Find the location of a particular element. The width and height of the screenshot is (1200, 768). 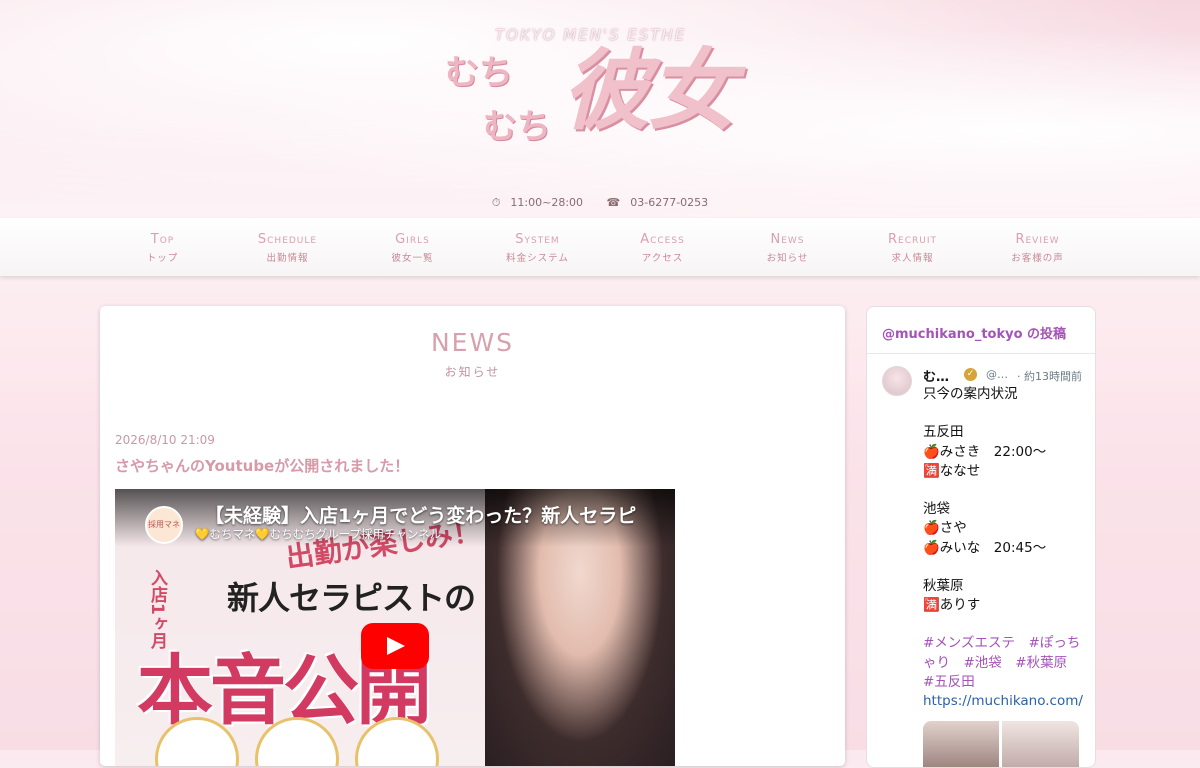

phone-text: 03-6277-0253 is located at coordinates (669, 202).